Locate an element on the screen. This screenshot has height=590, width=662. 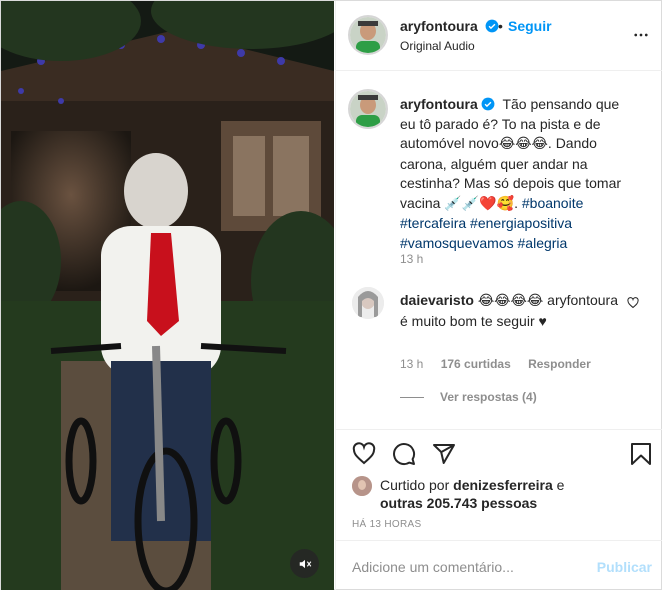
liked-by-username: denizesferreira is located at coordinates (503, 485).